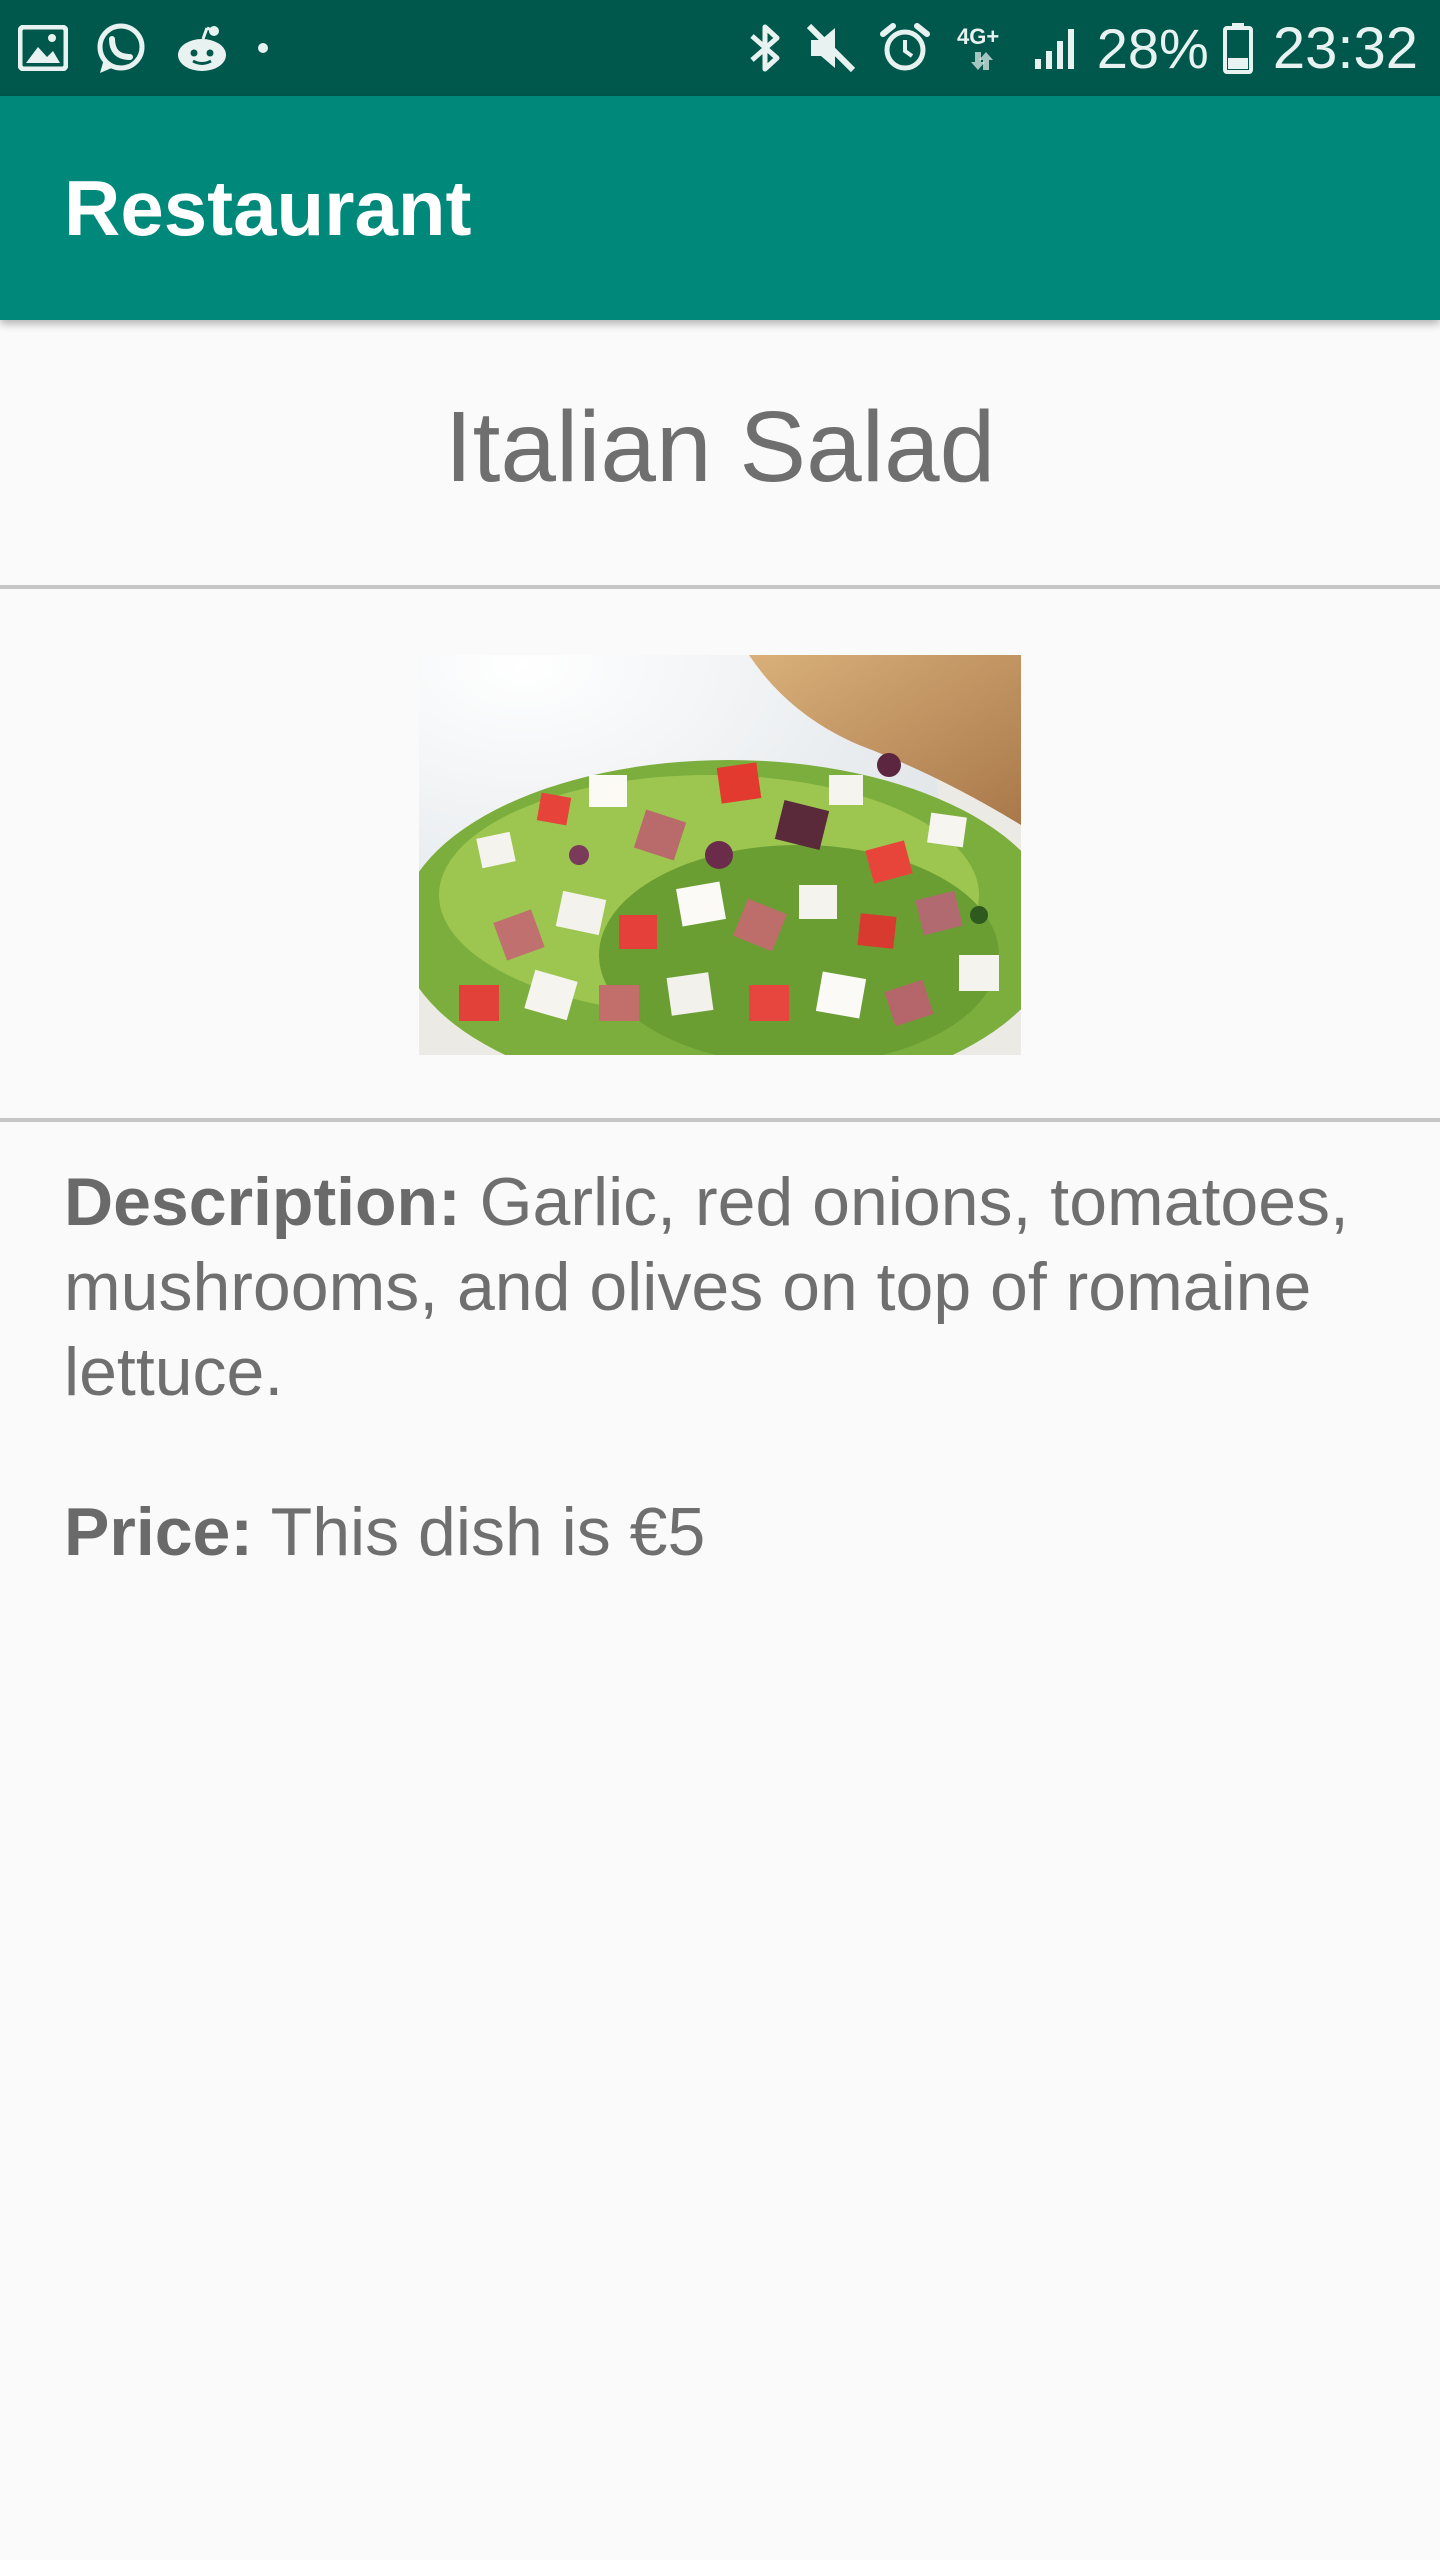 Image resolution: width=1440 pixels, height=2560 pixels. Describe the element at coordinates (724, 1532) in the screenshot. I see `dish-price: Price: This dish is €5` at that location.